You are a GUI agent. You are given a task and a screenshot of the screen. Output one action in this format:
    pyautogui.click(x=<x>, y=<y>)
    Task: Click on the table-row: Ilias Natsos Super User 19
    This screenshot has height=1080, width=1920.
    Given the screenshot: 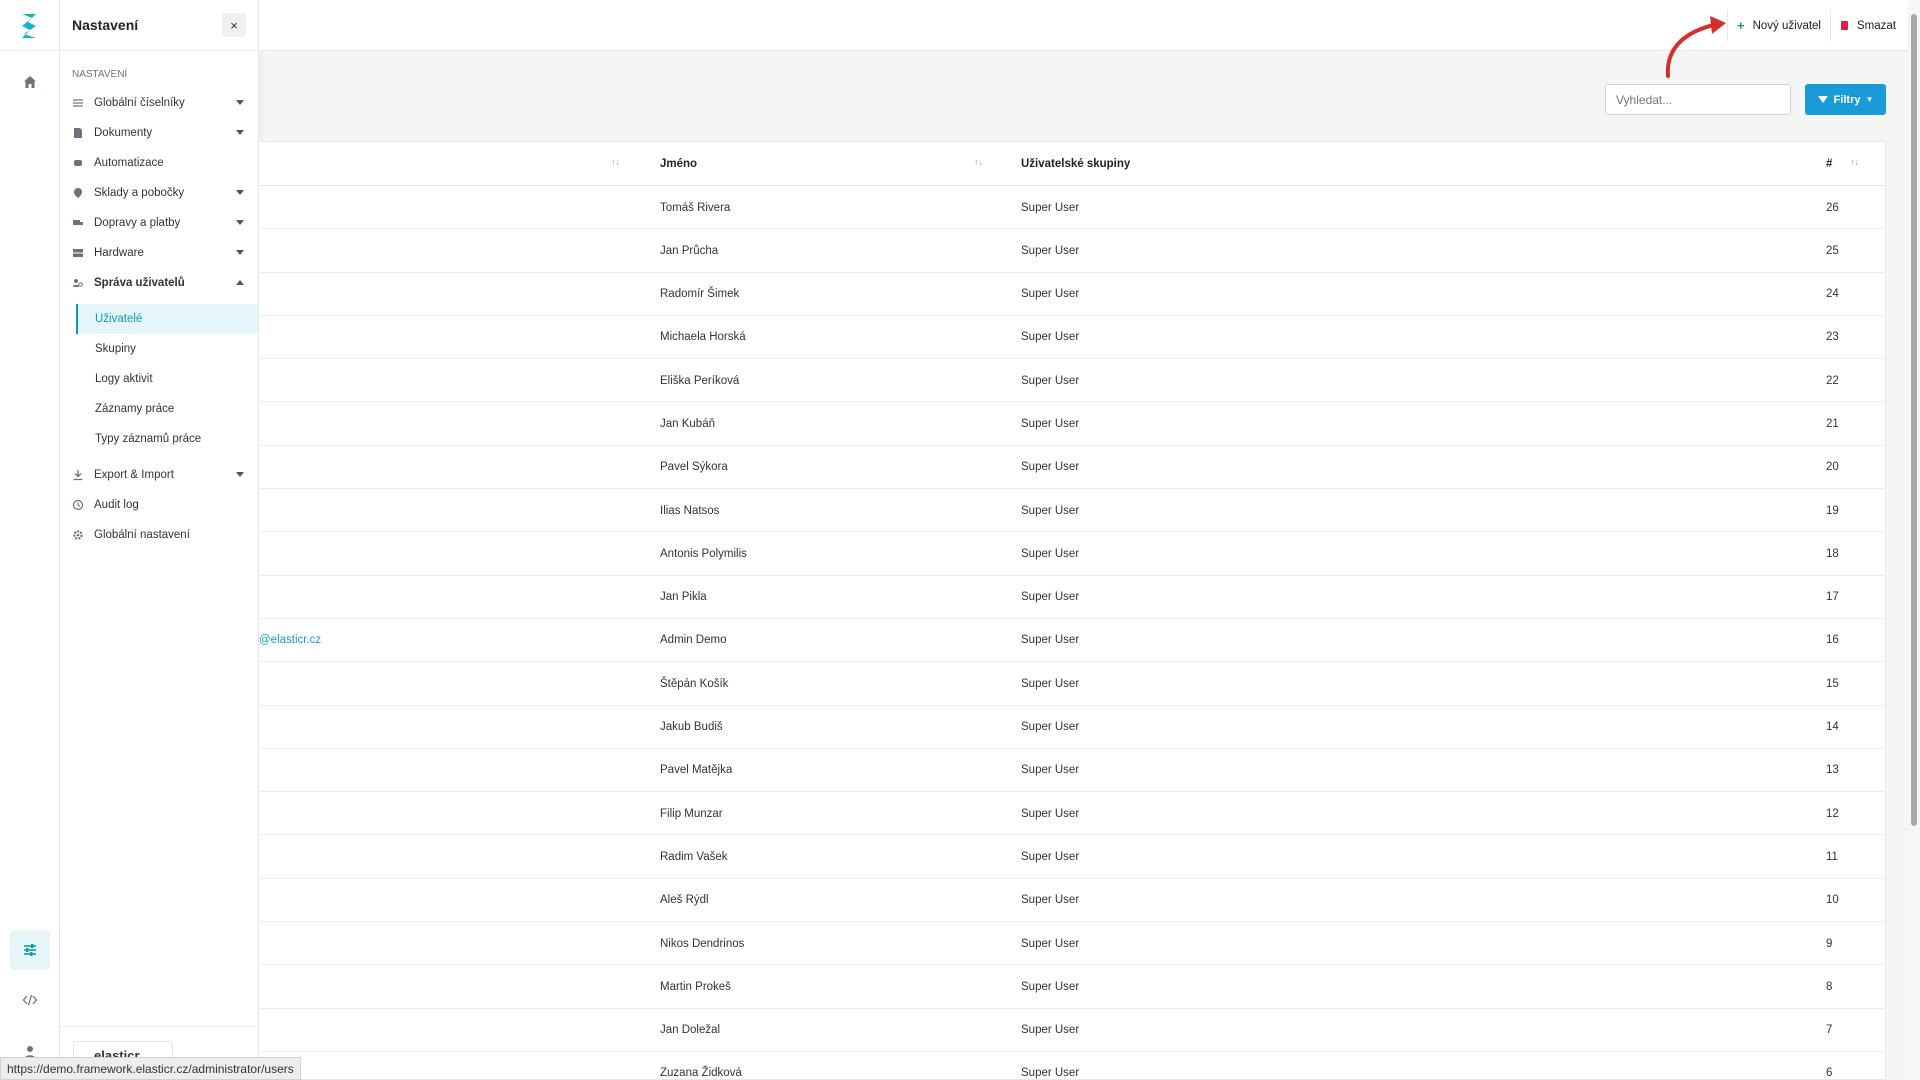 What is the action you would take?
    pyautogui.click(x=1072, y=511)
    